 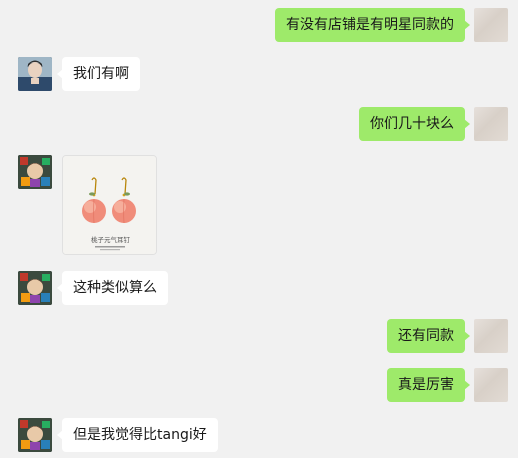 I want to click on message-bubble-outgoing: 还有同款, so click(x=428, y=336).